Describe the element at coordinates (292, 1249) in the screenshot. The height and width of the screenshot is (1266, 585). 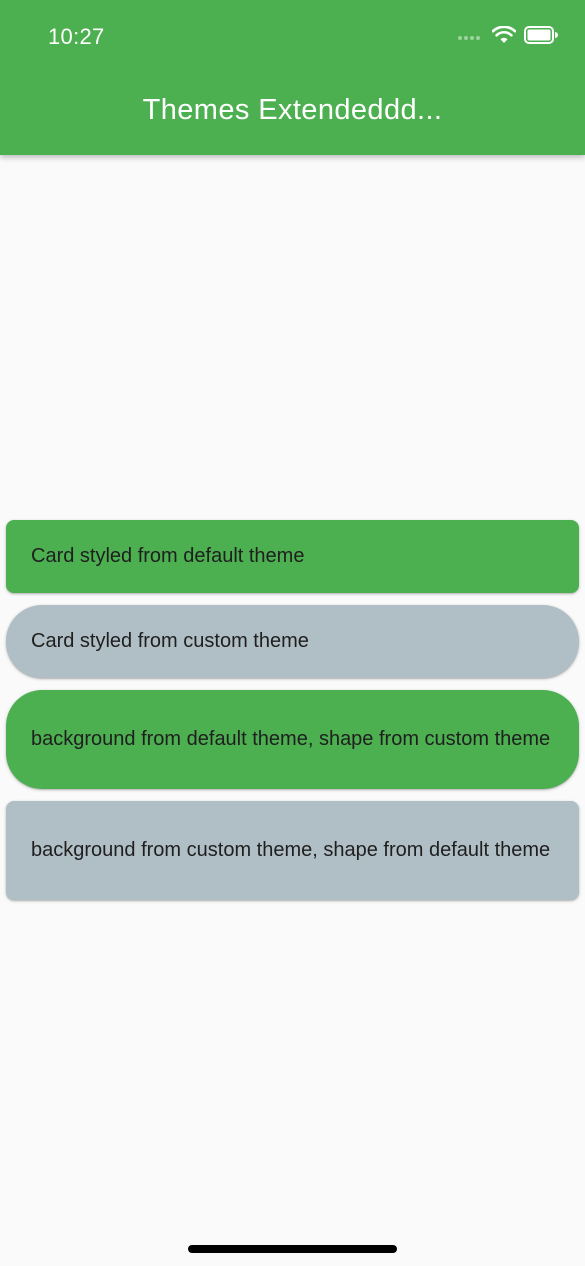
I see `home-indicator` at that location.